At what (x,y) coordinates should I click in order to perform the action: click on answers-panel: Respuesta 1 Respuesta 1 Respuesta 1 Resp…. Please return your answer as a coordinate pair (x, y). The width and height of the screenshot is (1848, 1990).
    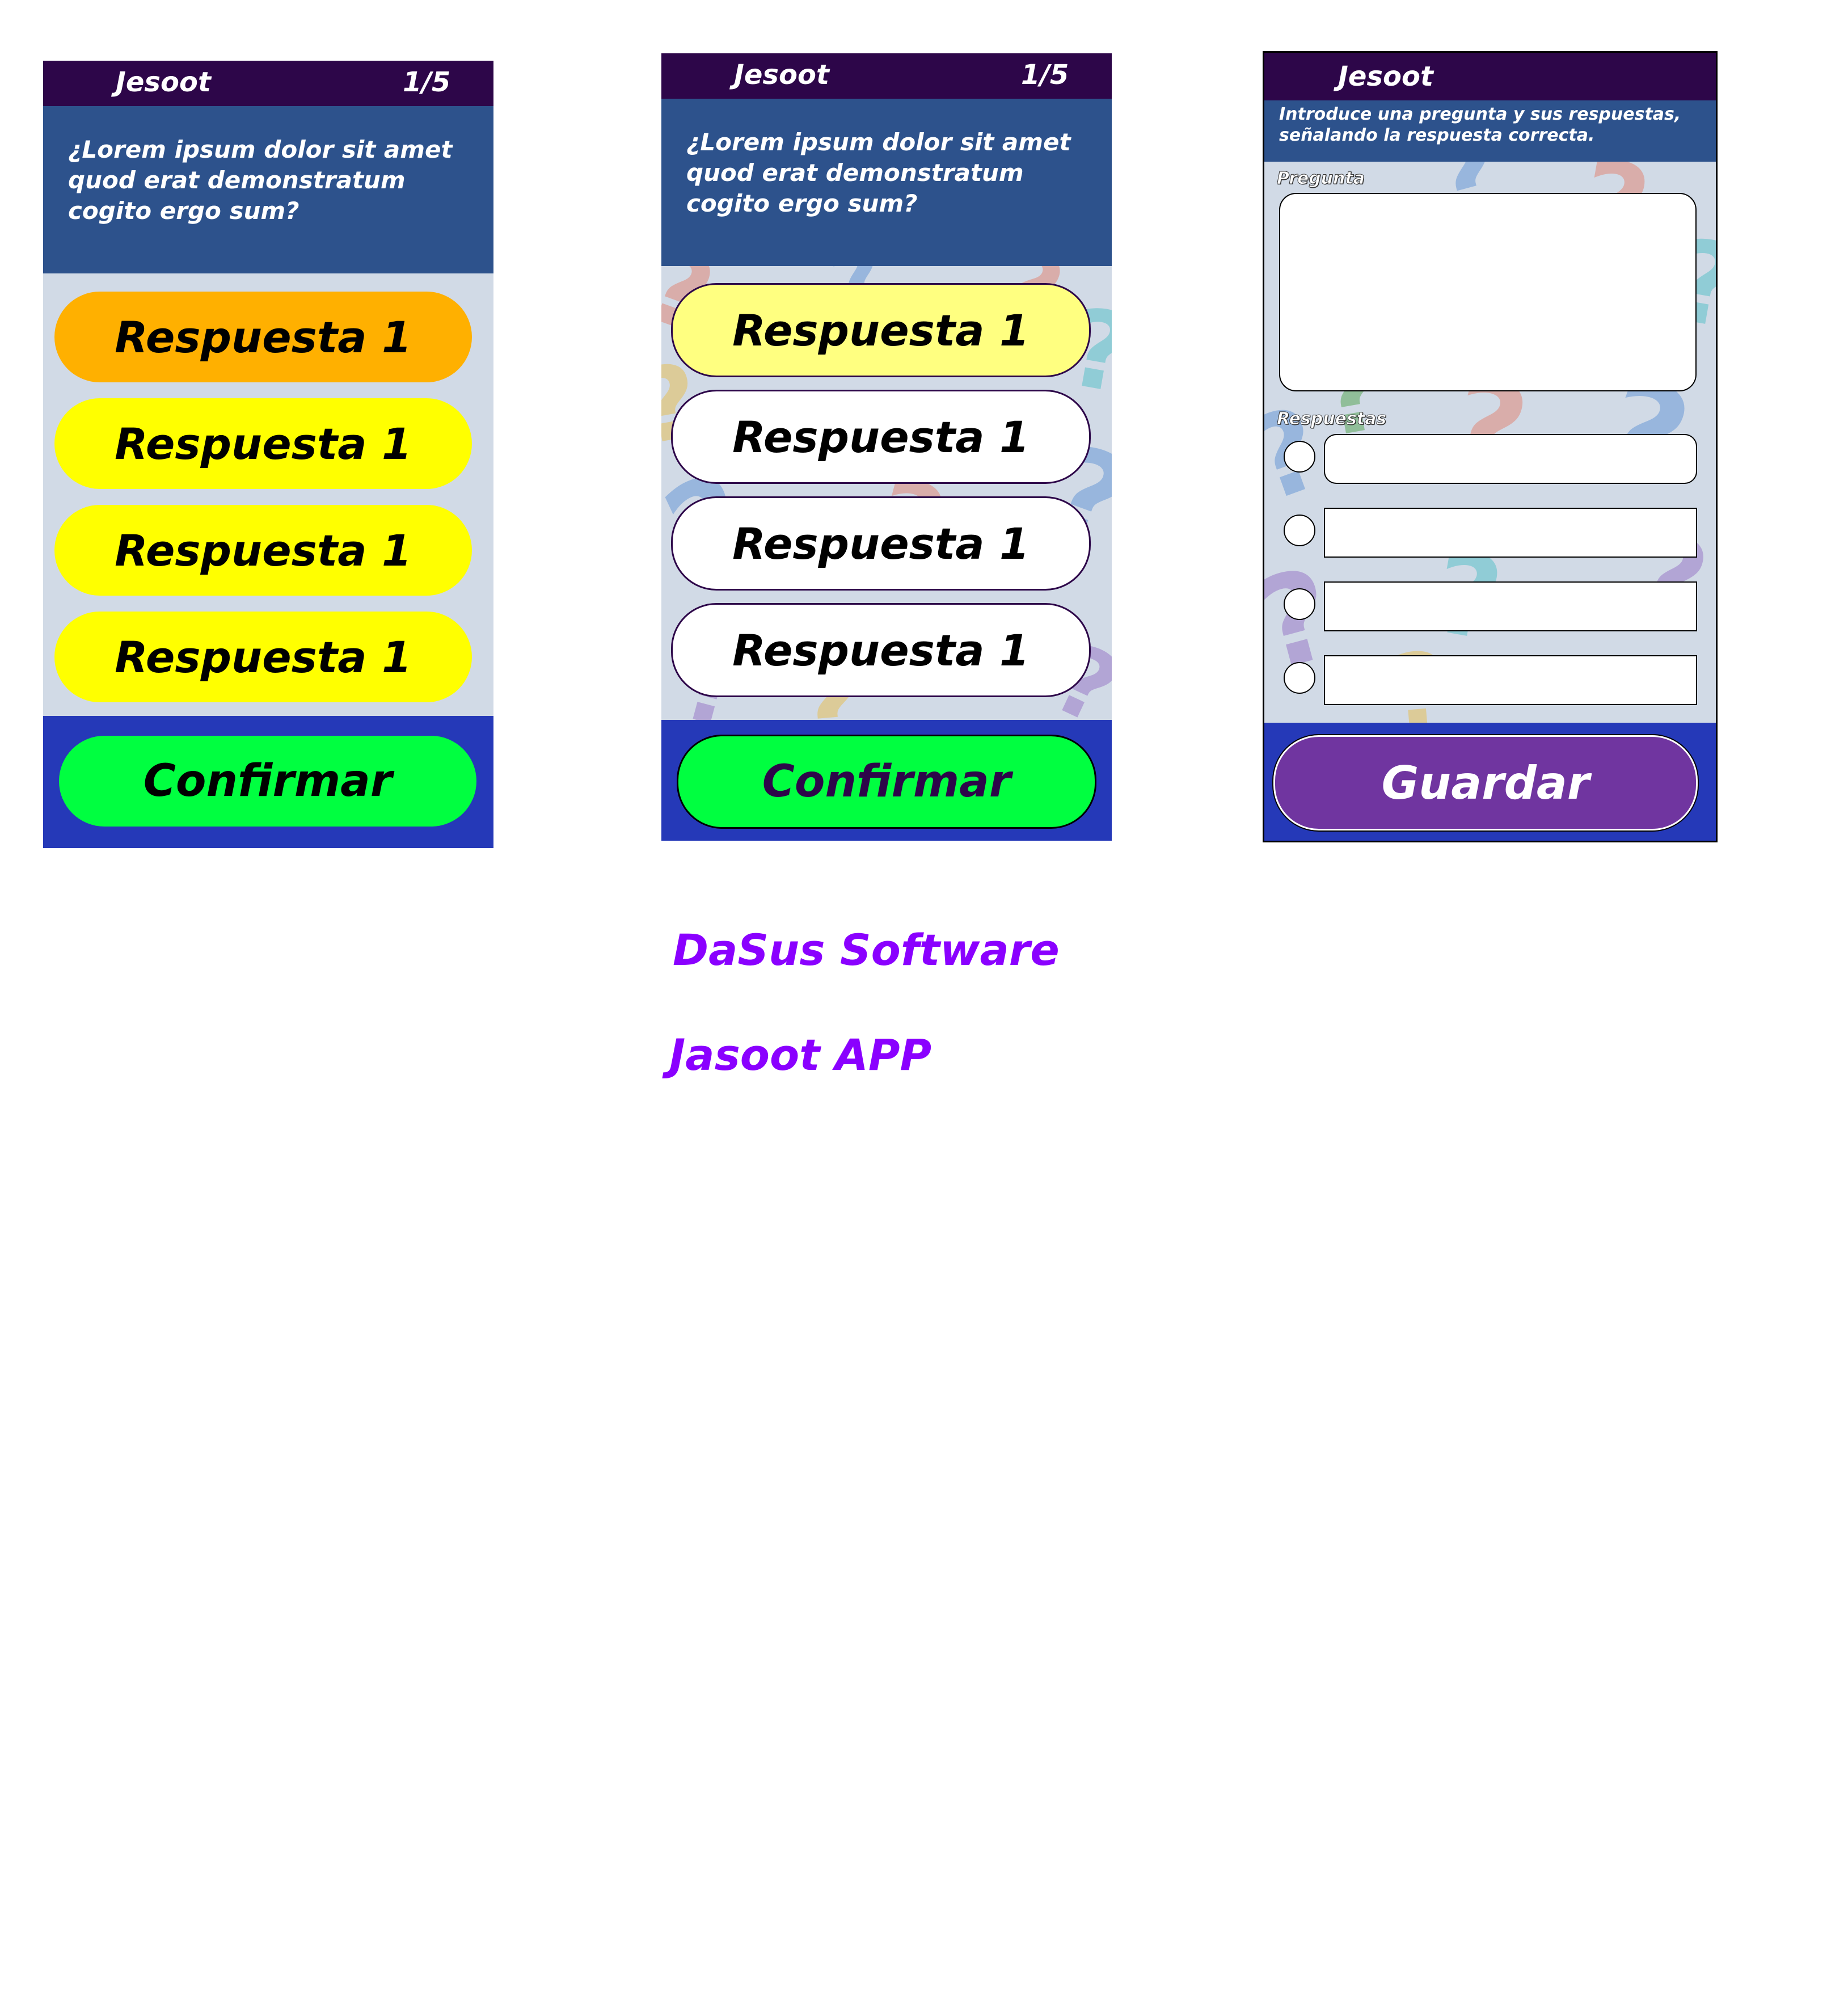
    Looking at the image, I should click on (268, 494).